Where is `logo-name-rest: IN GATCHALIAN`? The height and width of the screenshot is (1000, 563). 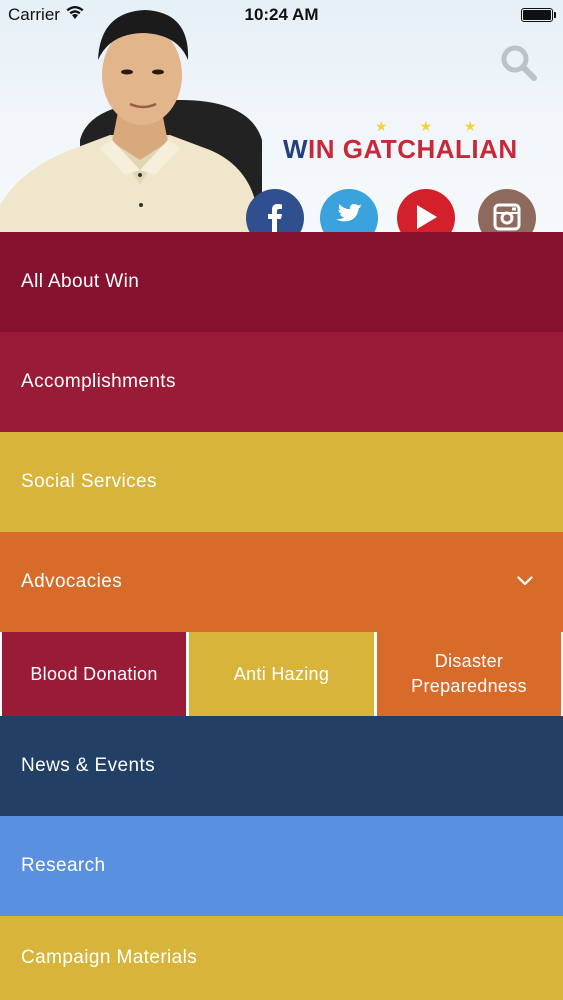
logo-name-rest: IN GATCHALIAN is located at coordinates (413, 149).